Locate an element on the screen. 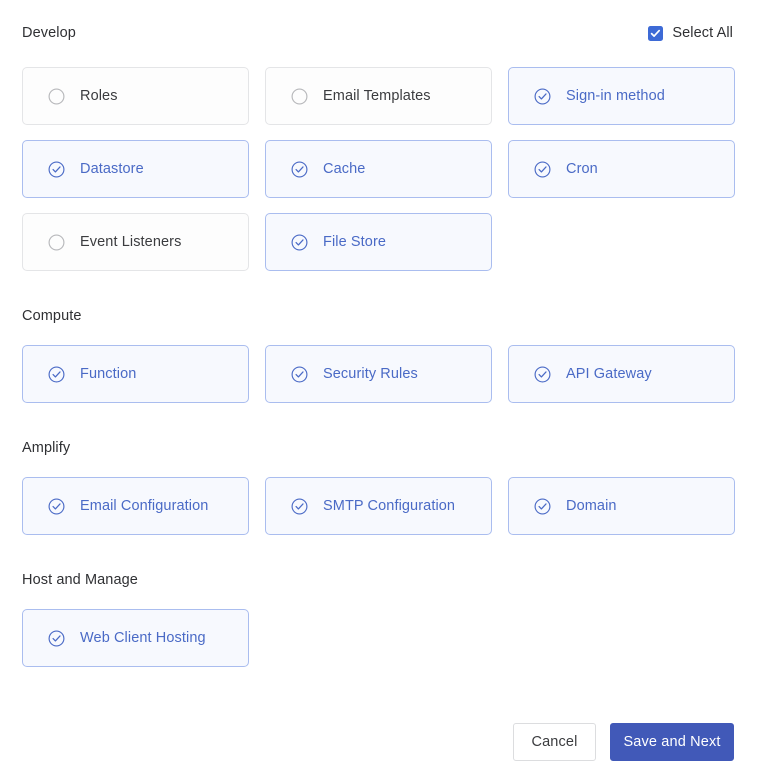 The image size is (757, 778). card-web-client-hosting: Web Client Hosting is located at coordinates (135, 638).